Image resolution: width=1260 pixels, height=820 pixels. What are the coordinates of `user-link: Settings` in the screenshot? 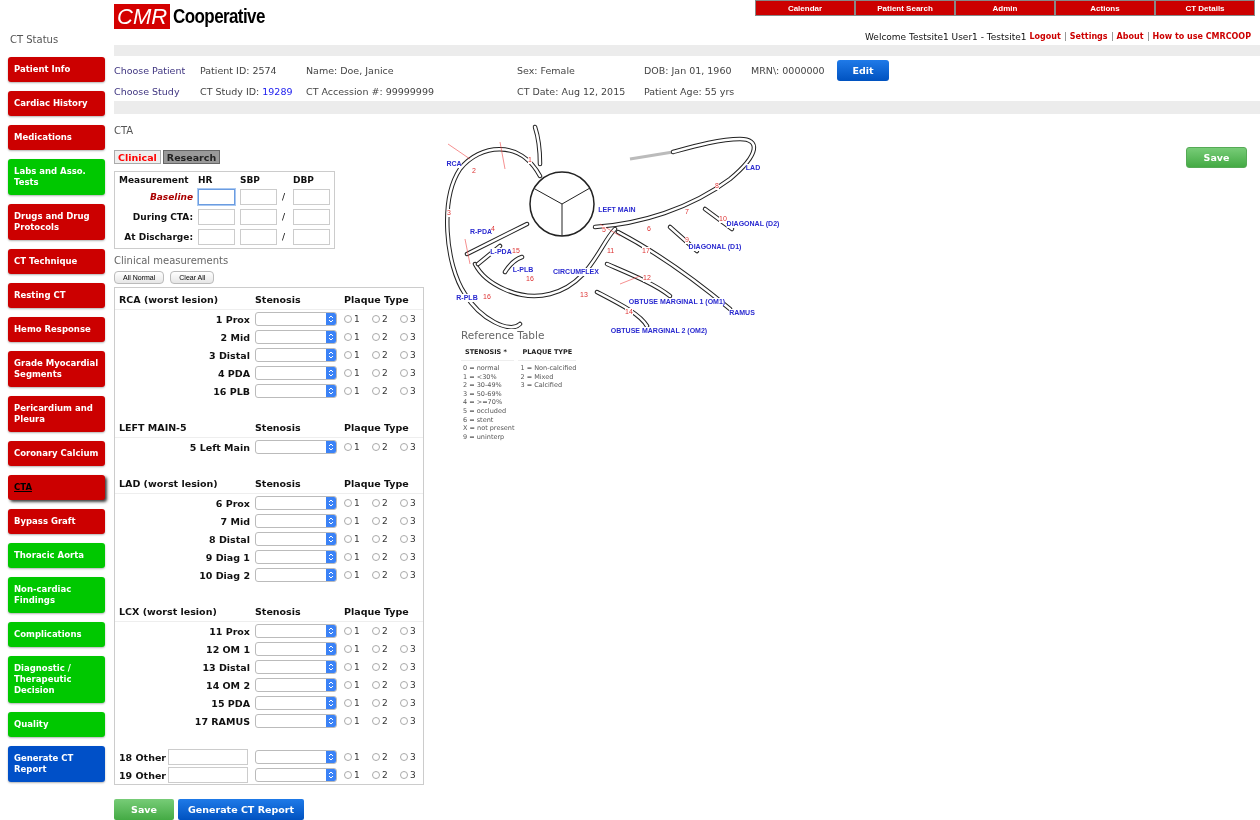 It's located at (1088, 37).